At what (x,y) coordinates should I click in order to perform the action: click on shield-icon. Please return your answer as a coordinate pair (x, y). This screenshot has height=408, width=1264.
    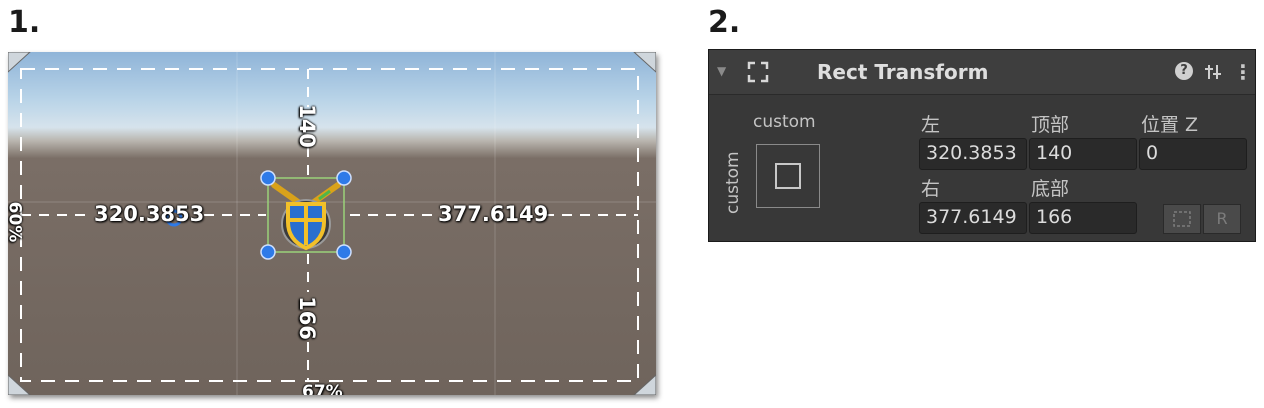
    Looking at the image, I should click on (306, 216).